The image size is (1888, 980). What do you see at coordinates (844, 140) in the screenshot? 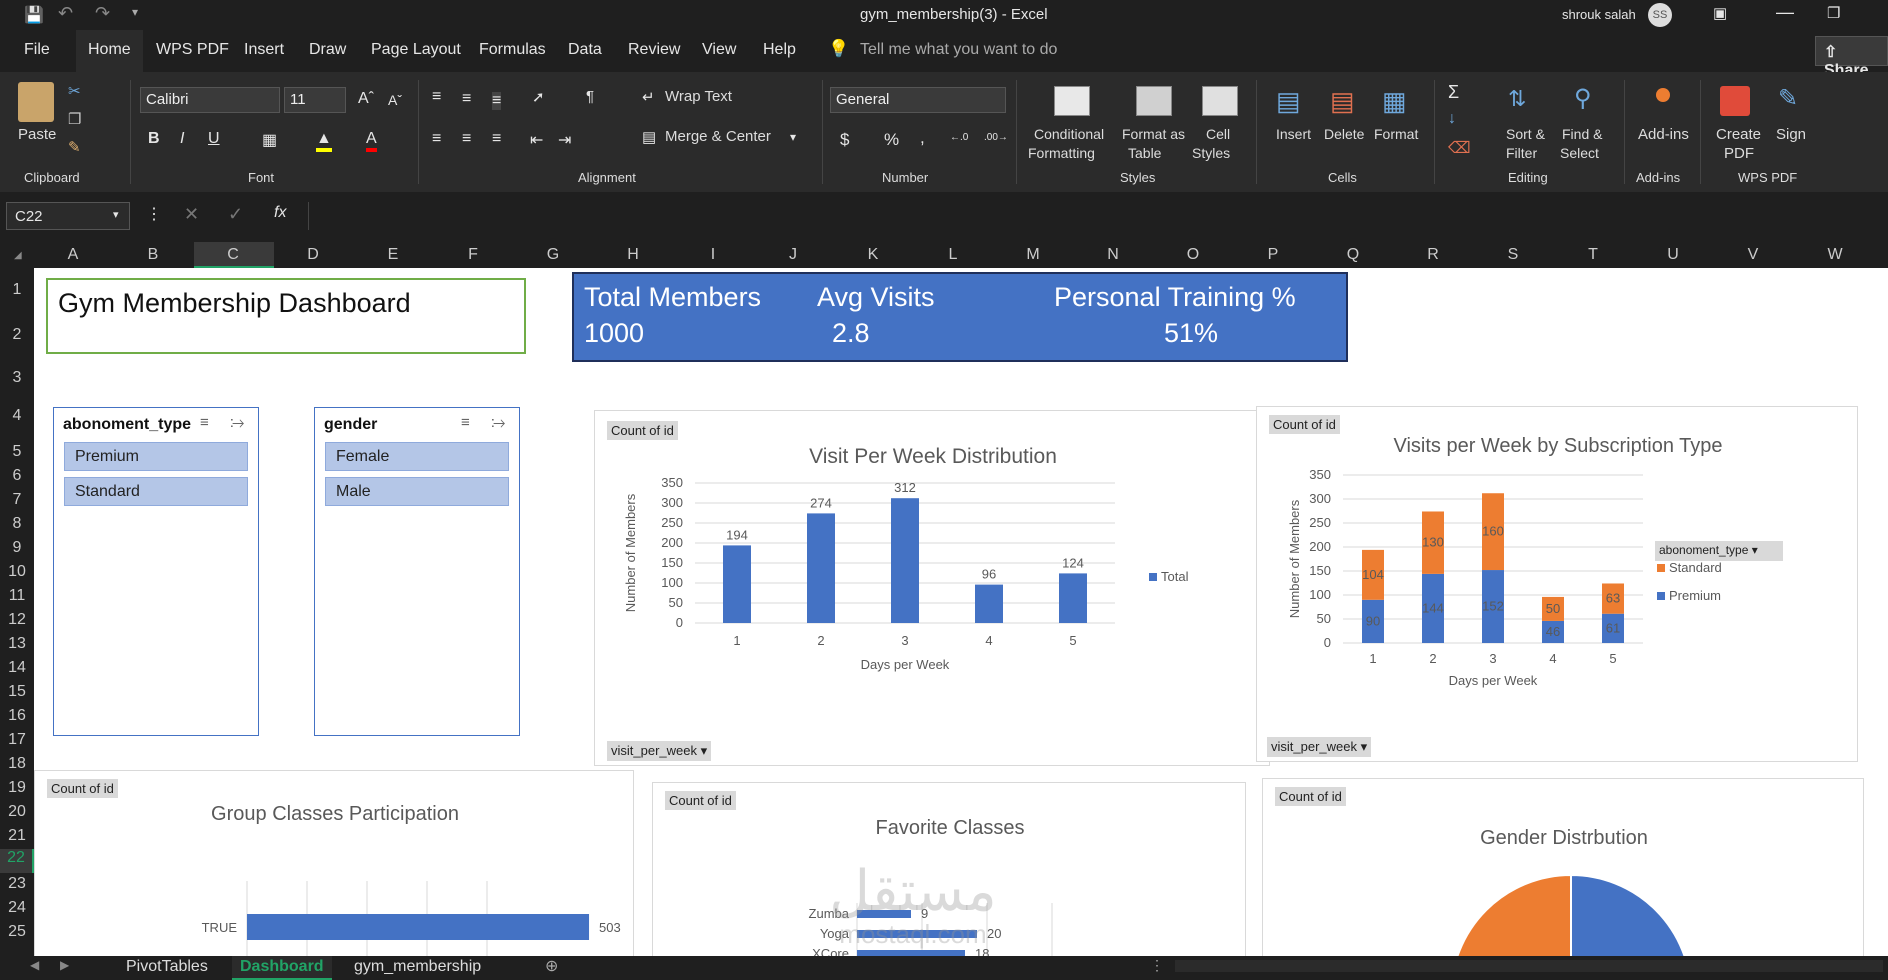
I see `currency-icon: $` at bounding box center [844, 140].